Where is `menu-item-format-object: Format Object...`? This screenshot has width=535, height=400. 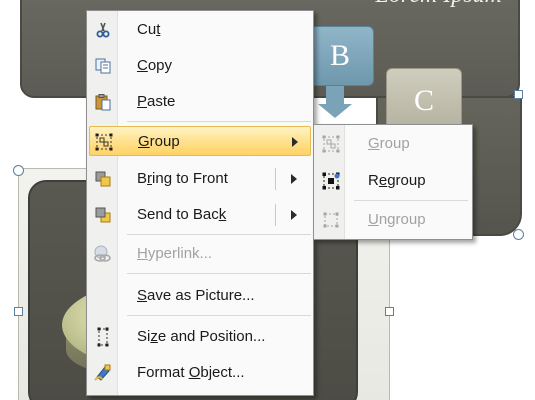
menu-item-format-object: Format Object... is located at coordinates (200, 373).